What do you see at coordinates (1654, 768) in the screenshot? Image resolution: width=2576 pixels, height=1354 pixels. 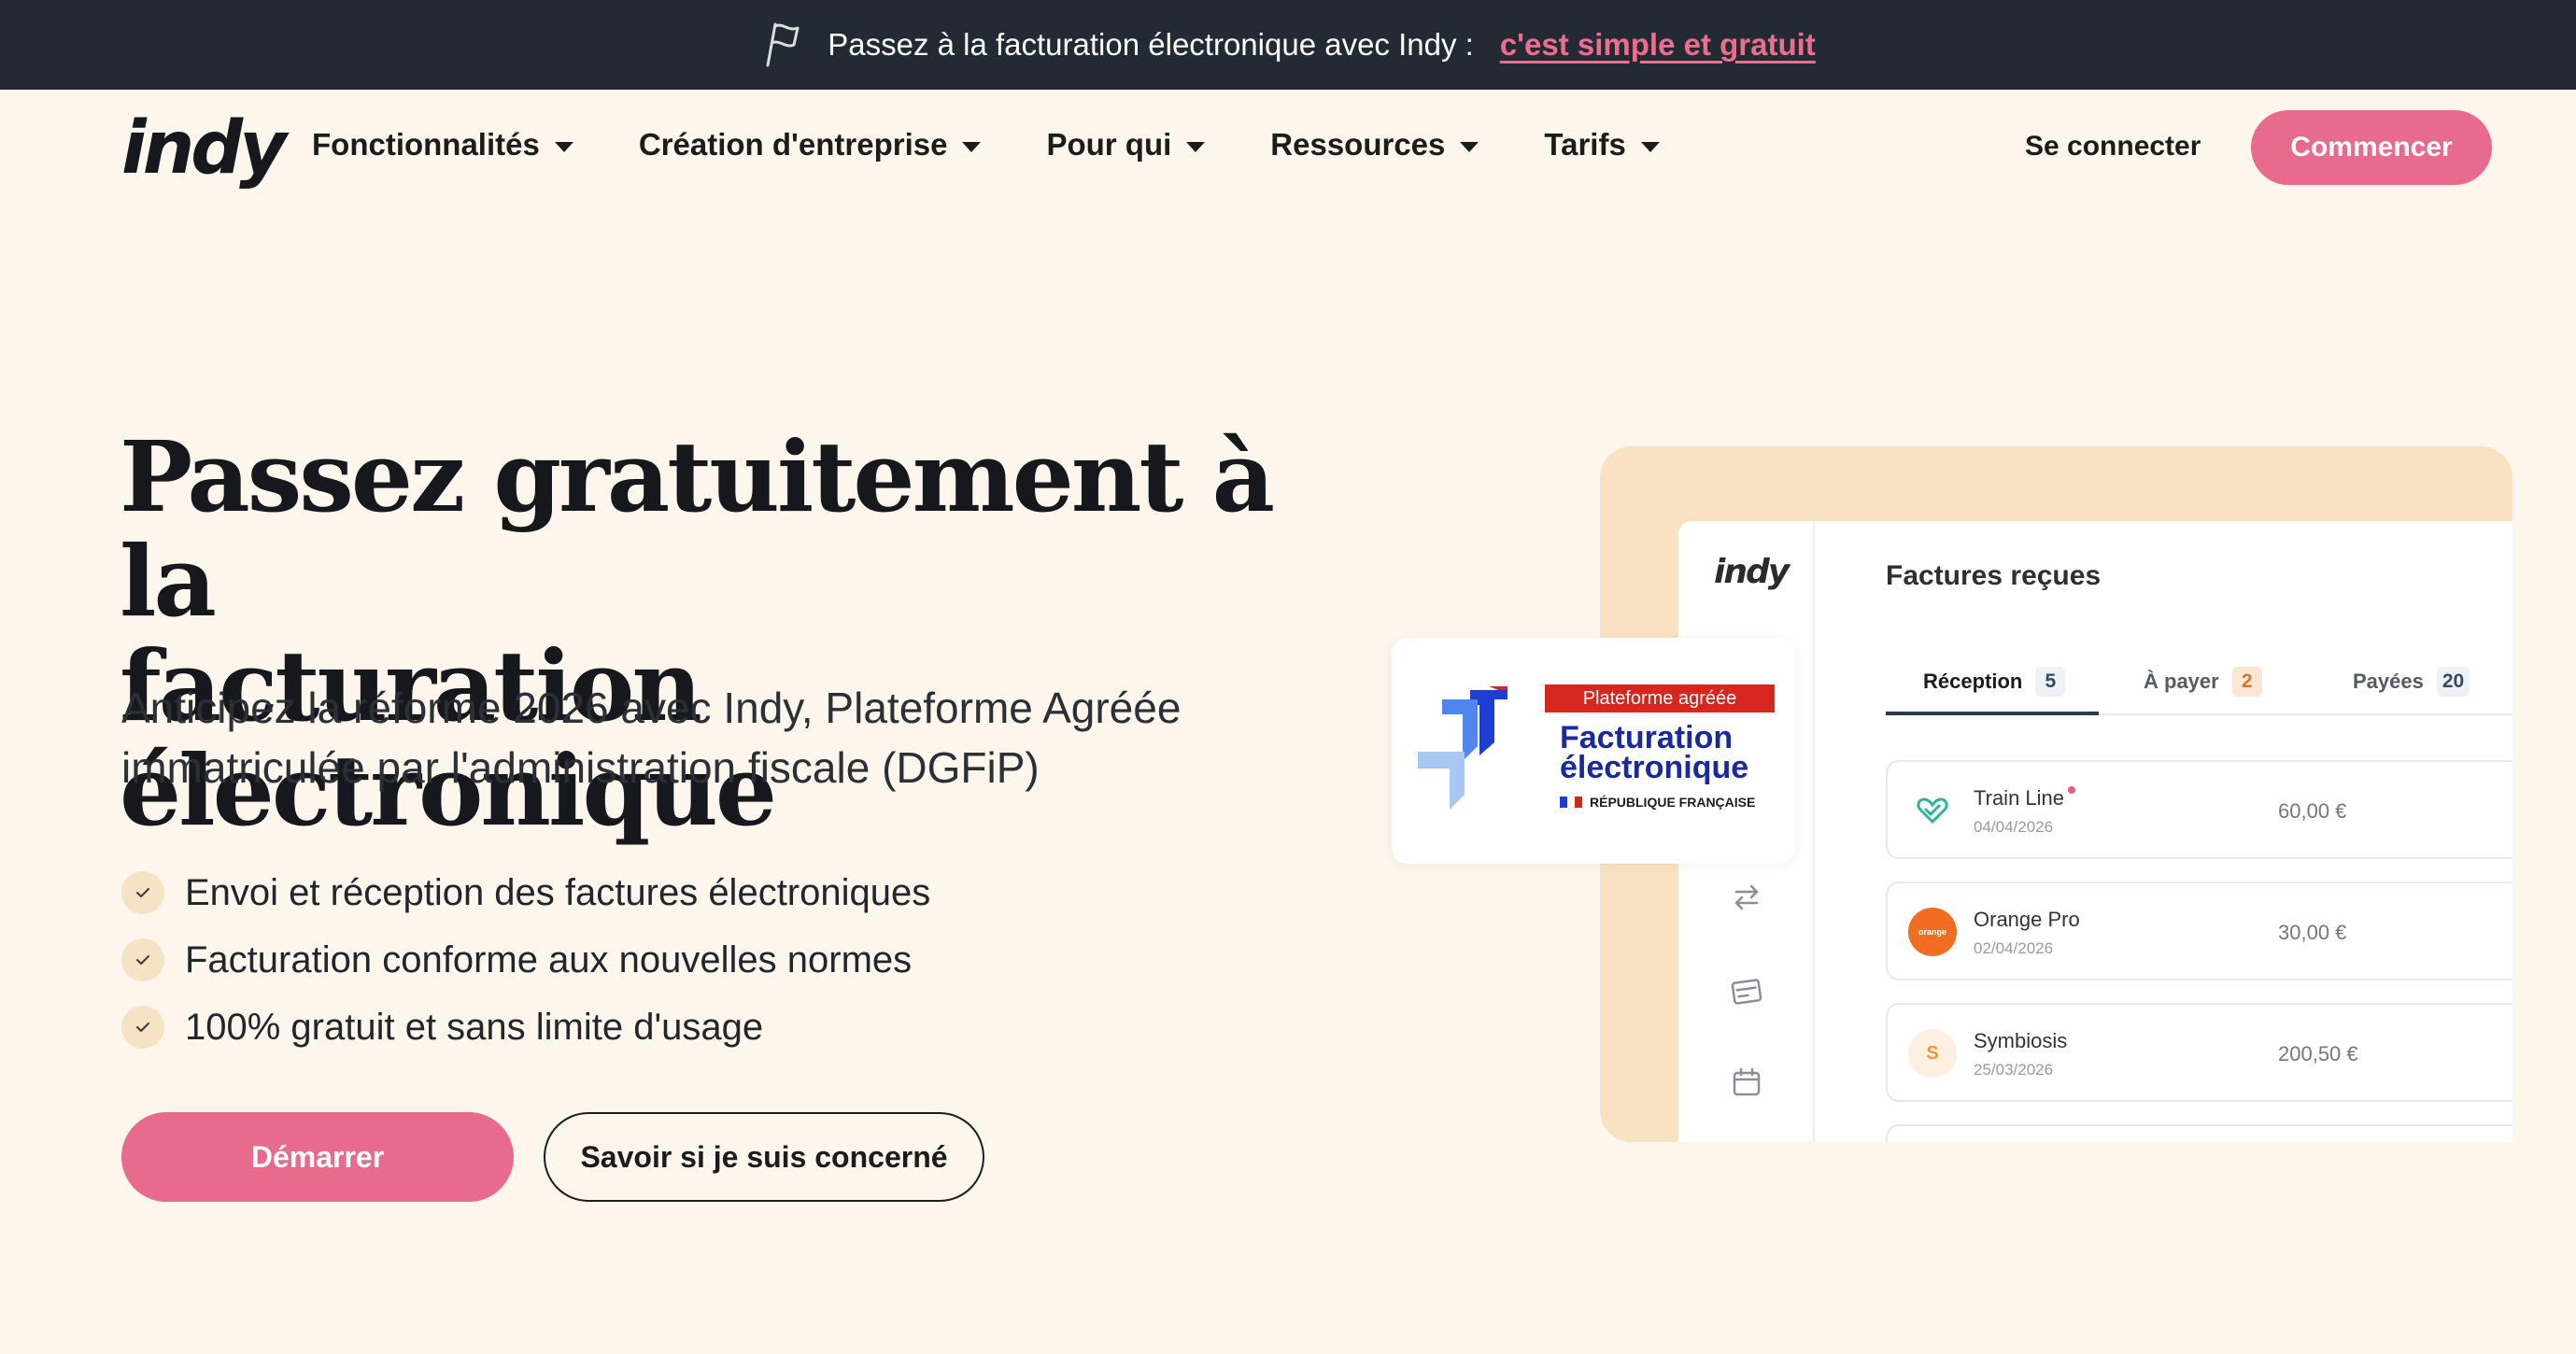 I see `badge-title-line2: électronique` at bounding box center [1654, 768].